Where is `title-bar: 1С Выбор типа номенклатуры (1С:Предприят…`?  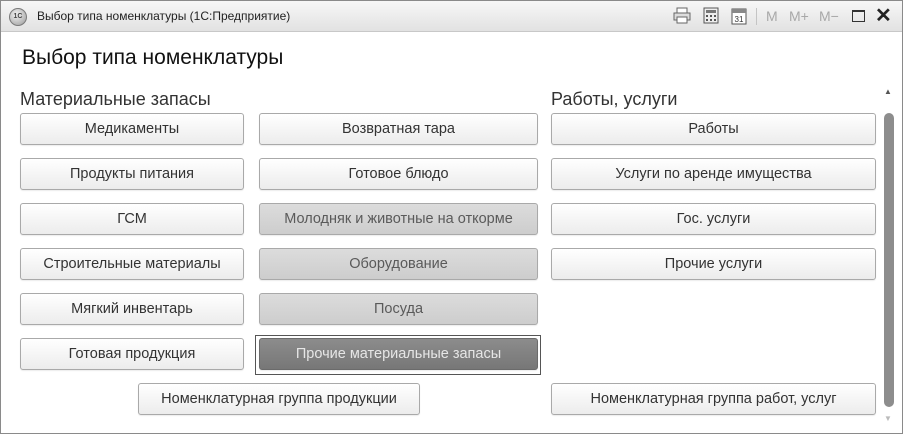
title-bar: 1С Выбор типа номенклатуры (1С:Предприят… is located at coordinates (451, 16).